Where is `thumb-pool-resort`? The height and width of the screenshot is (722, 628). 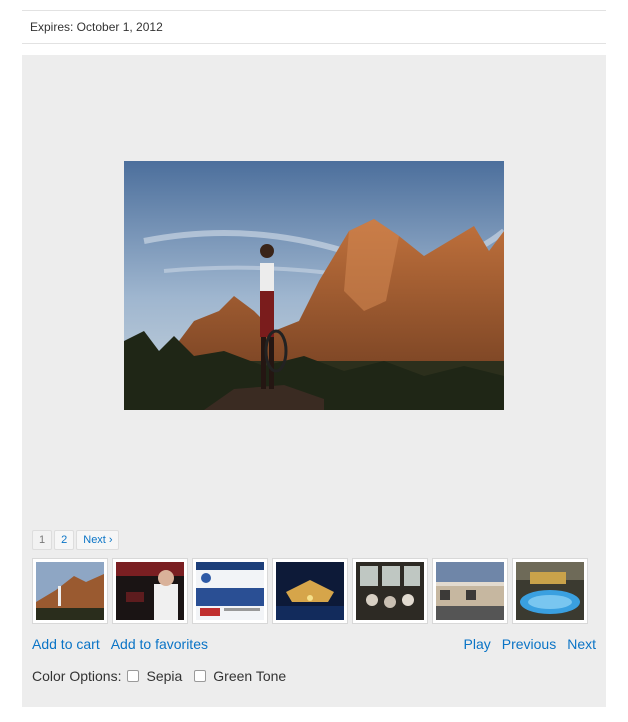
thumb-pool-resort is located at coordinates (550, 591).